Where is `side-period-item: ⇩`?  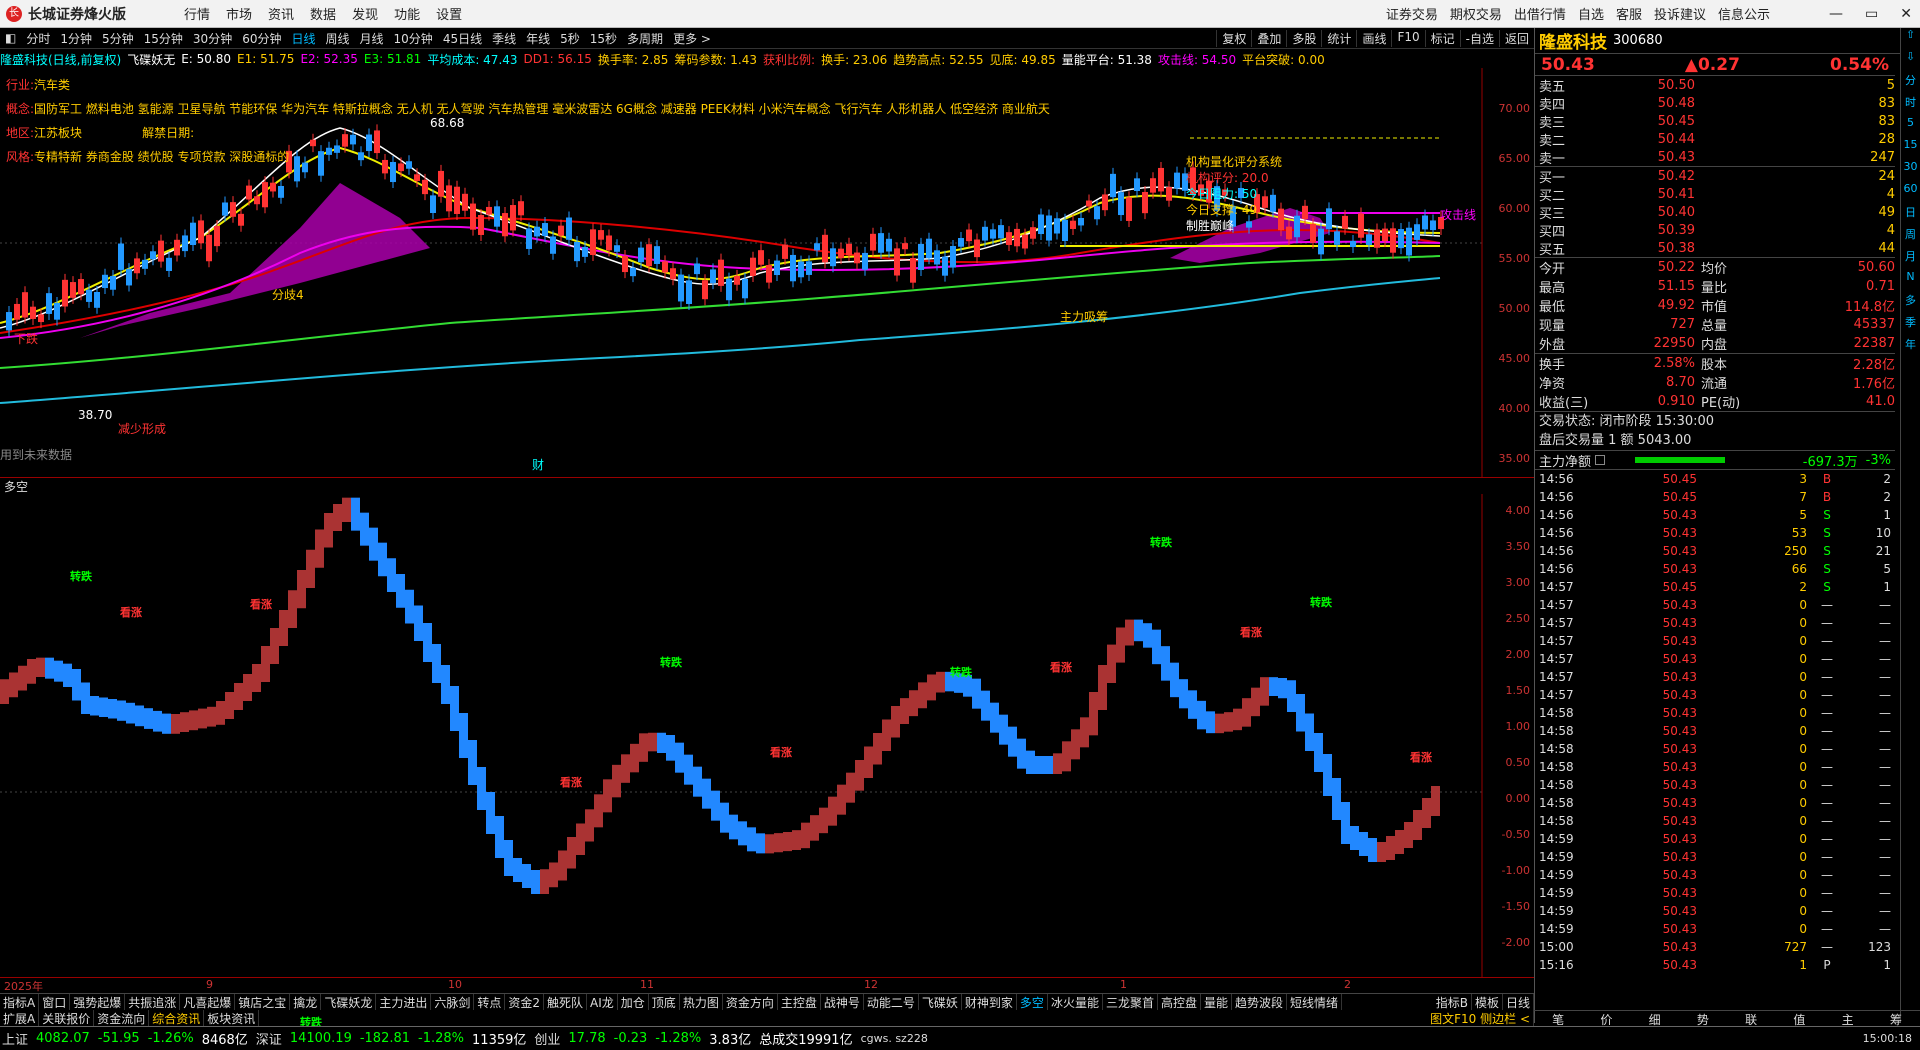
side-period-item: ⇩ is located at coordinates (1910, 61).